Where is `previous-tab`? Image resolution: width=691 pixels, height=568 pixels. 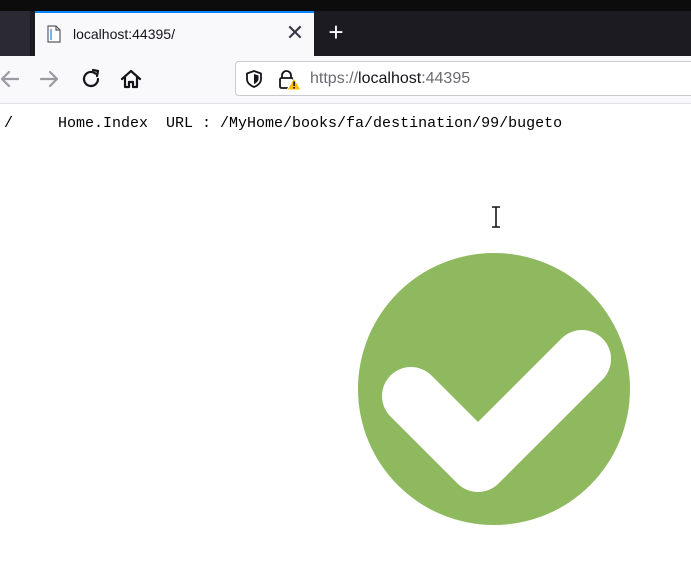 previous-tab is located at coordinates (15, 33).